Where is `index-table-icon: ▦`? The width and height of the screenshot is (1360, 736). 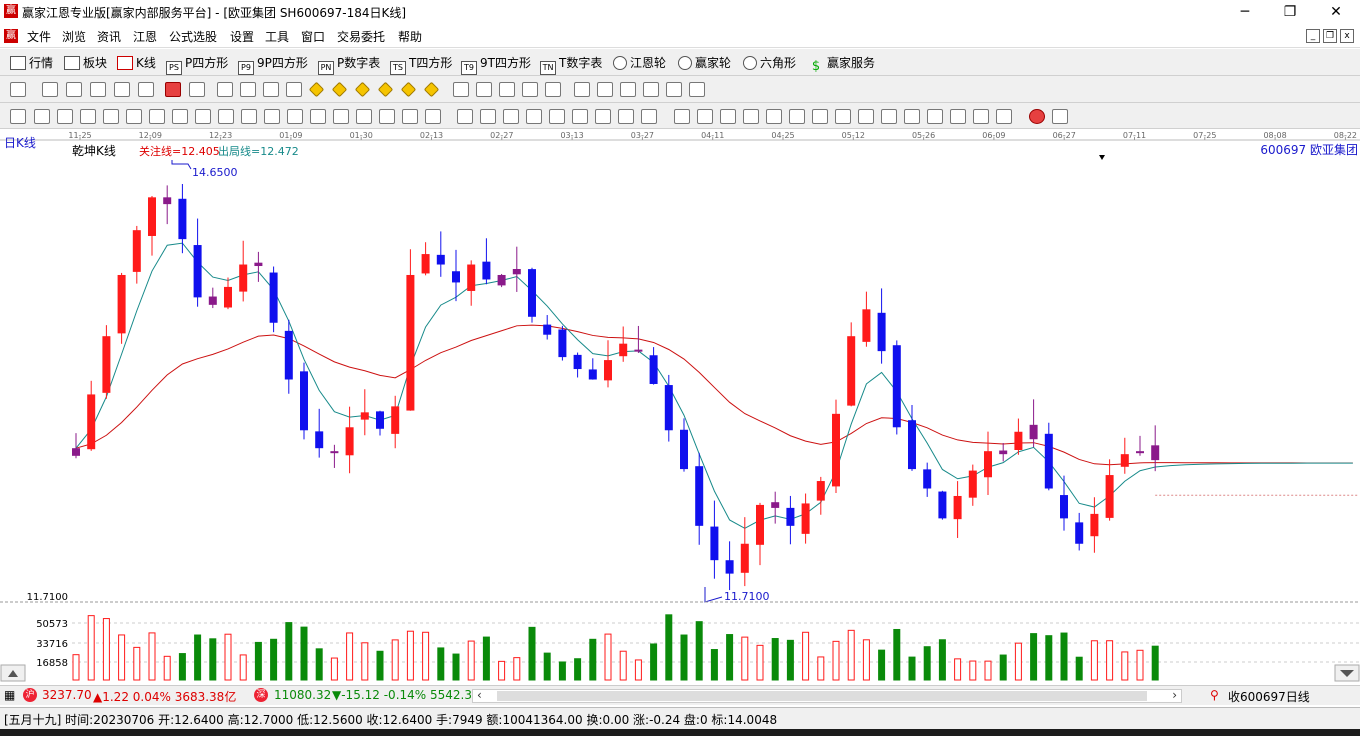 index-table-icon: ▦ is located at coordinates (9, 695).